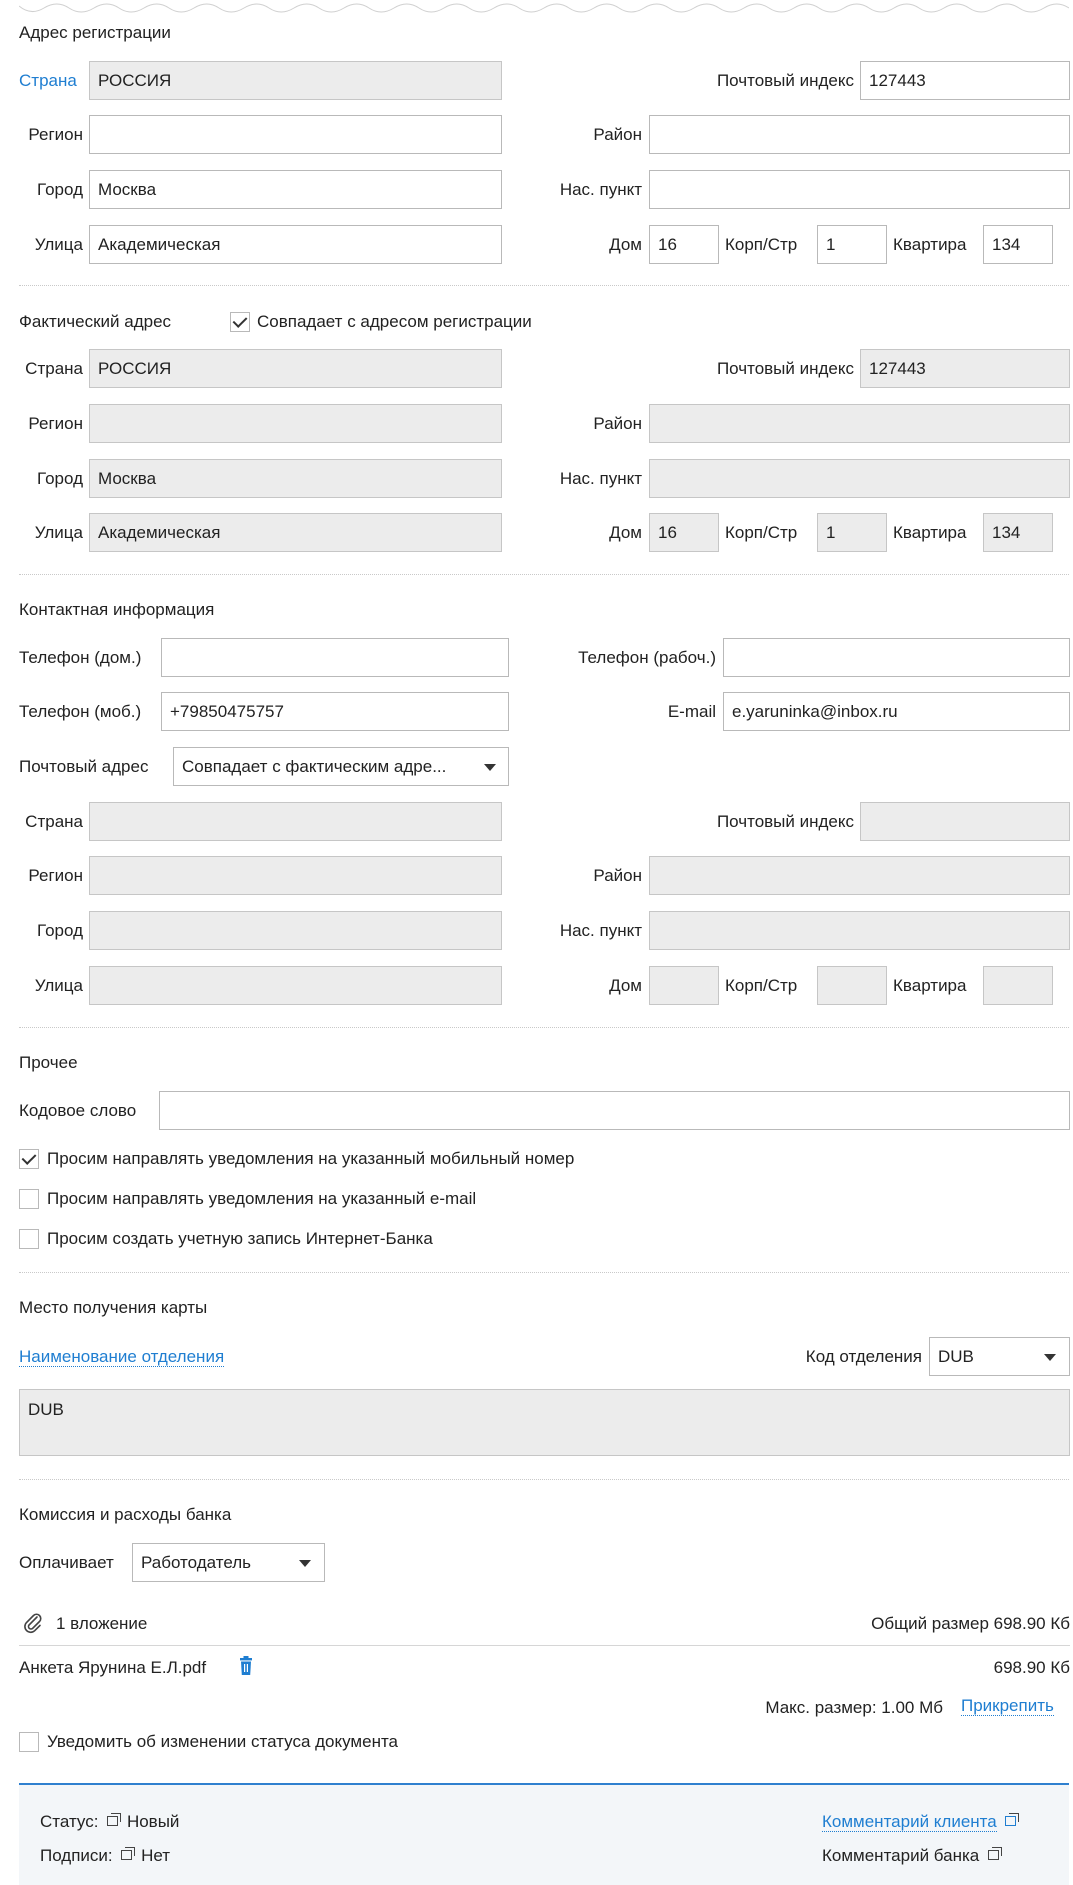  I want to click on postal-region-field, so click(295, 875).